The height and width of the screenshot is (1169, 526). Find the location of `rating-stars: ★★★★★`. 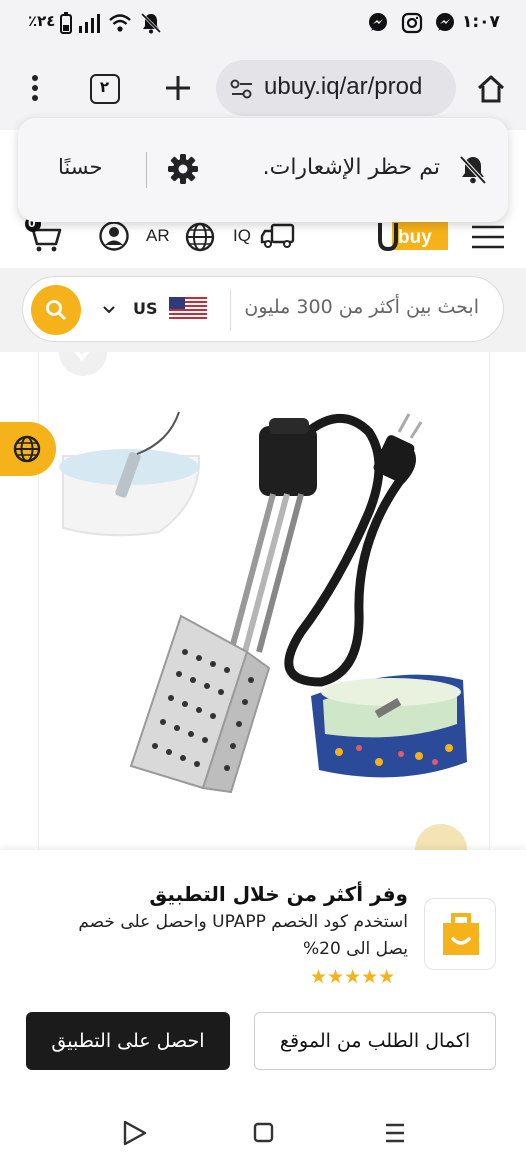

rating-stars: ★★★★★ is located at coordinates (353, 977).